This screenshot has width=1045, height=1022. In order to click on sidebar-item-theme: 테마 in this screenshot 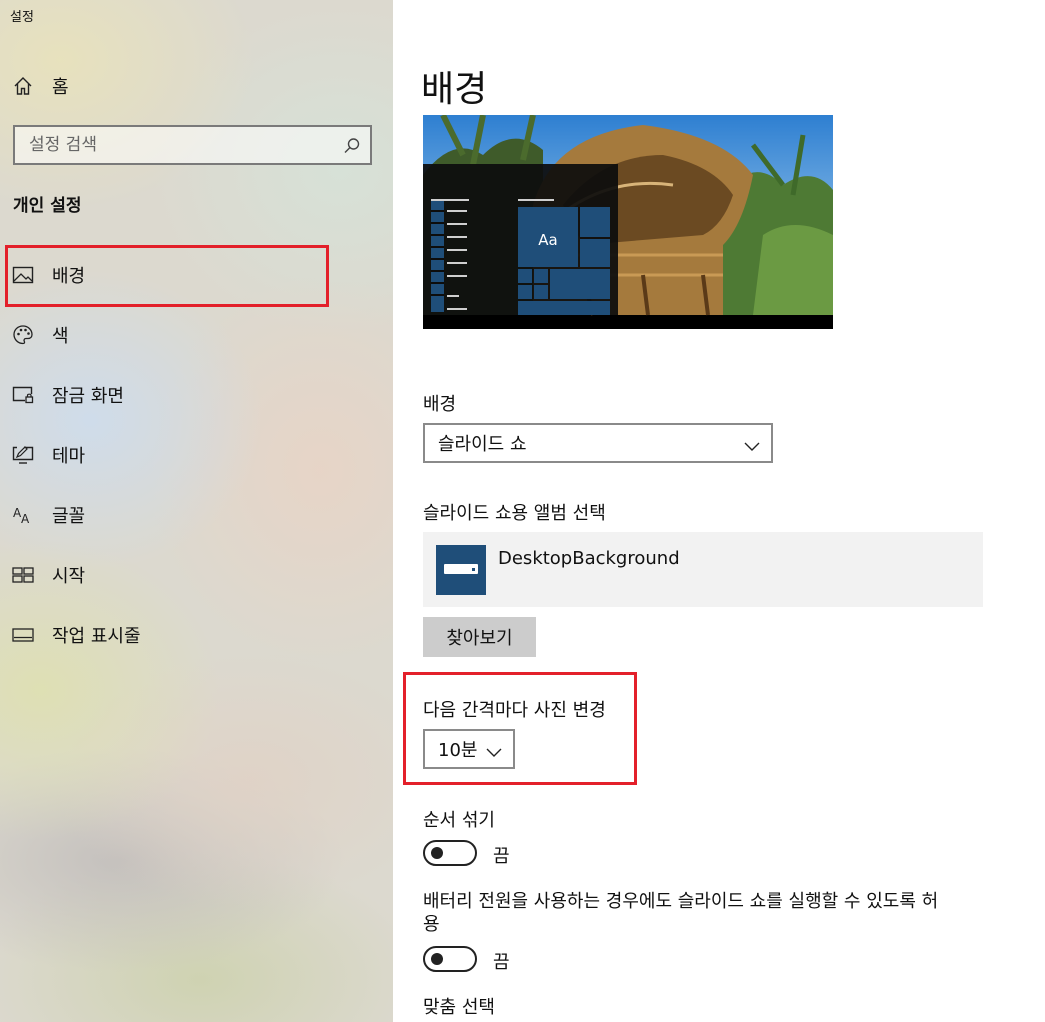, I will do `click(190, 455)`.